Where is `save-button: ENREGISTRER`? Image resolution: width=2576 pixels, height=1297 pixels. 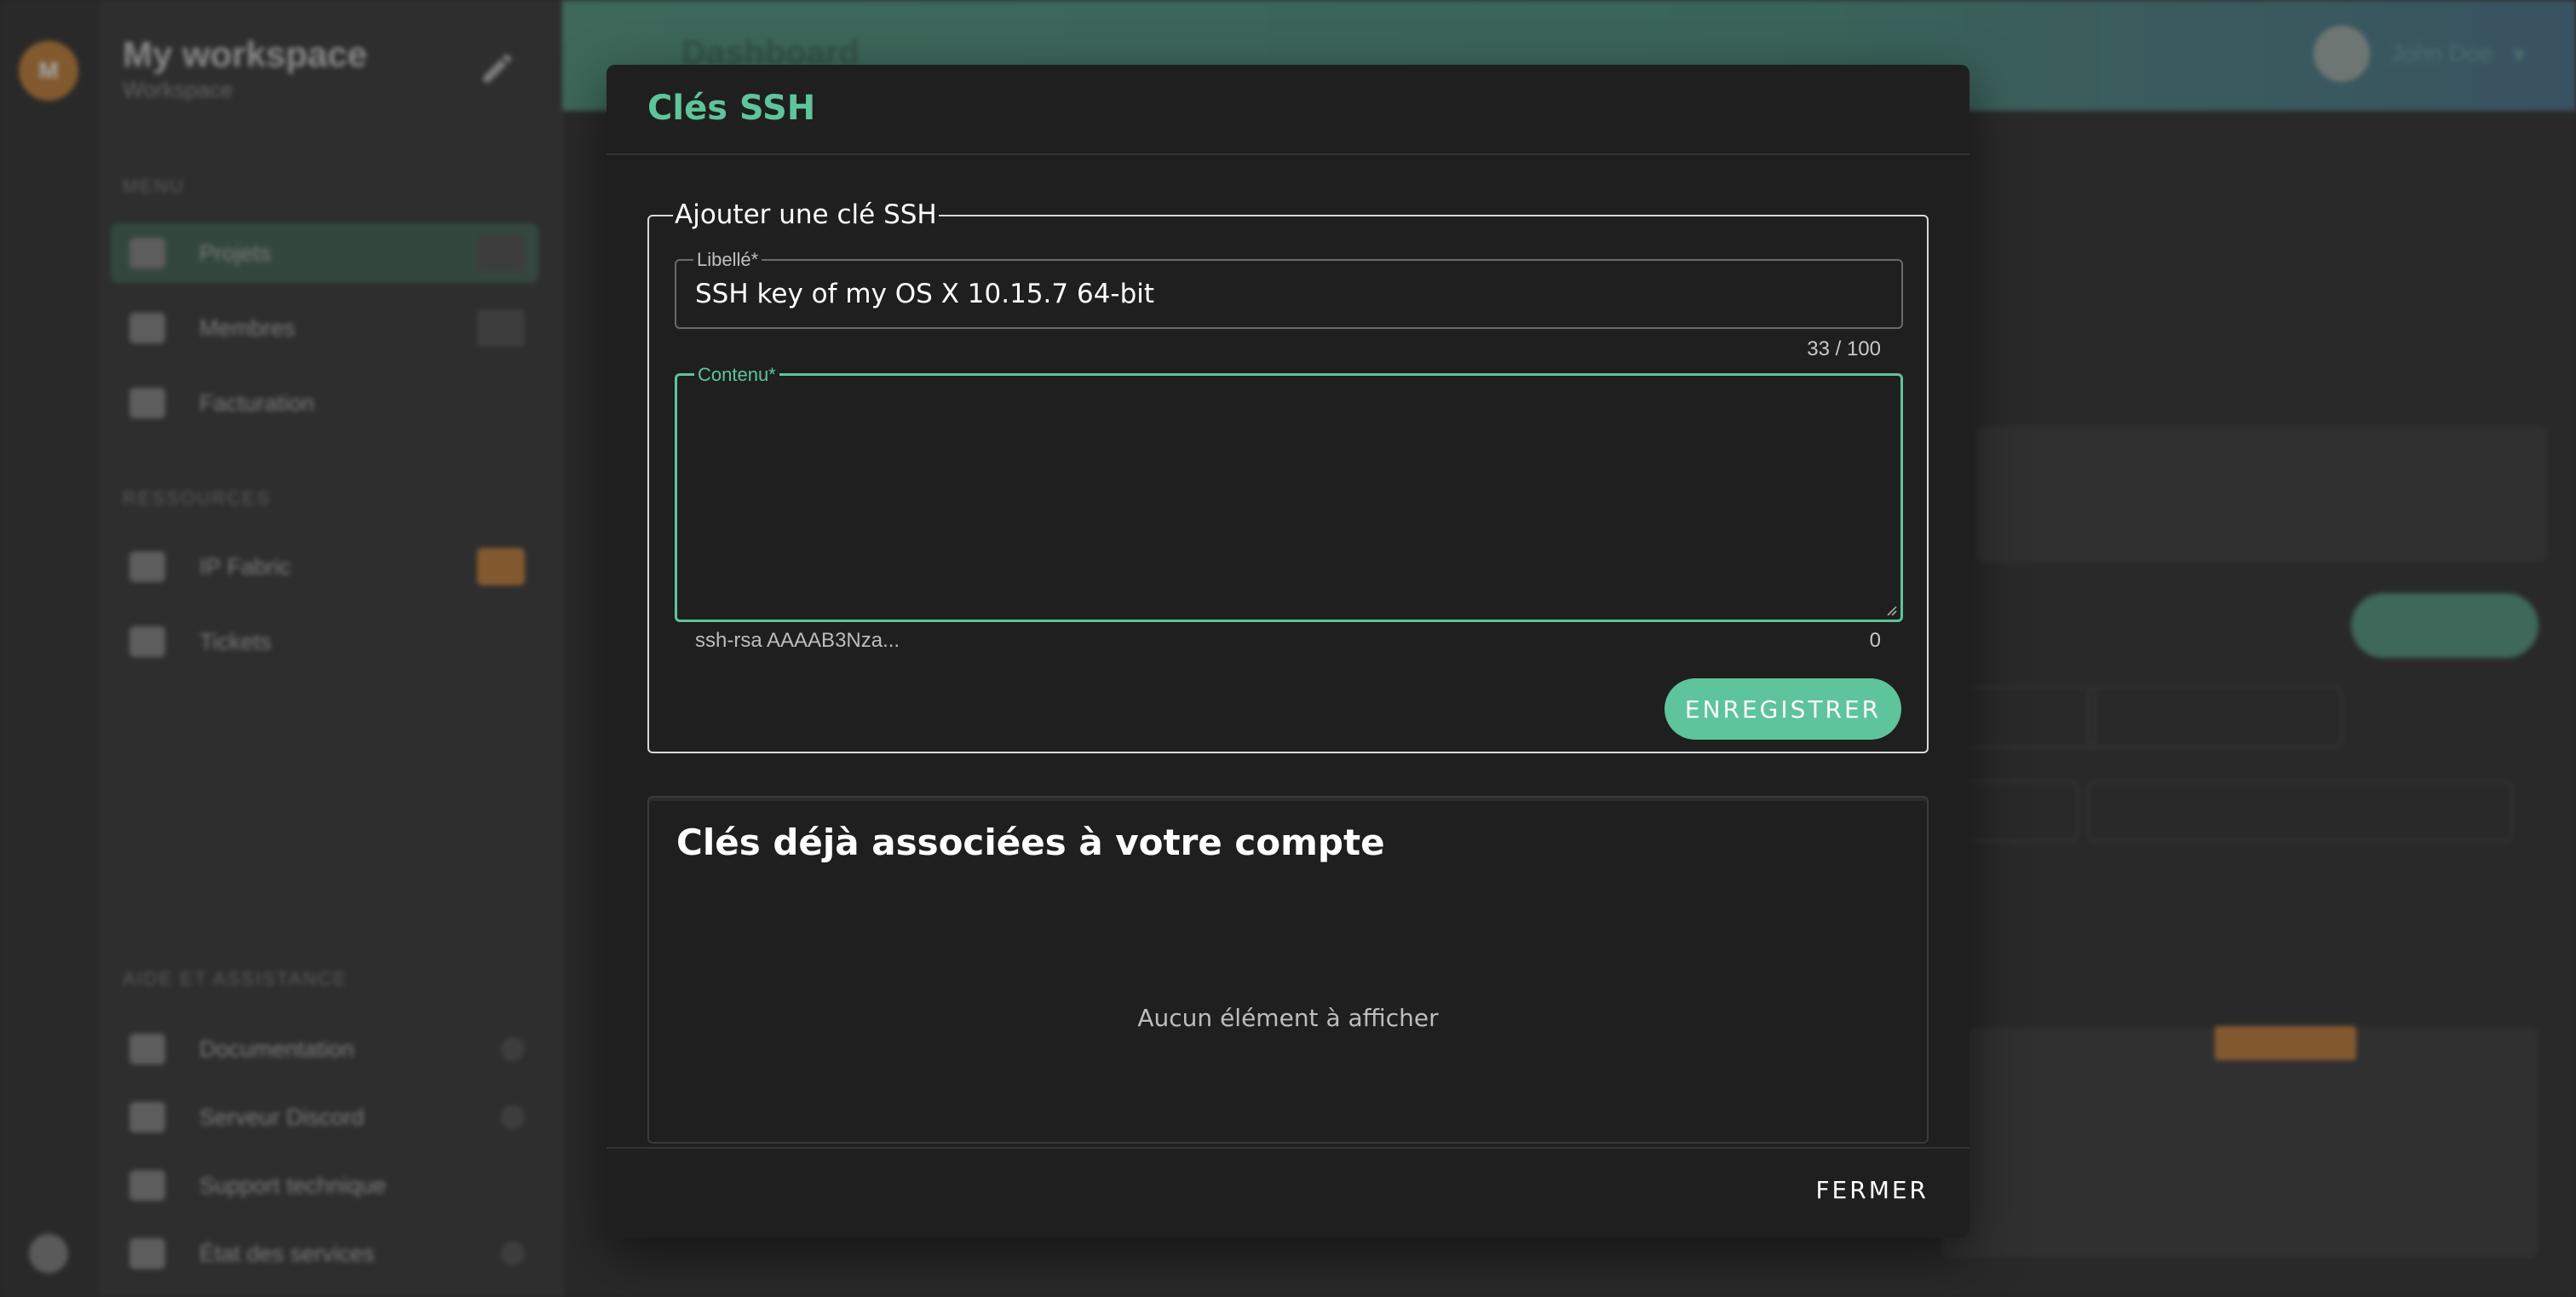
save-button: ENREGISTRER is located at coordinates (1783, 709).